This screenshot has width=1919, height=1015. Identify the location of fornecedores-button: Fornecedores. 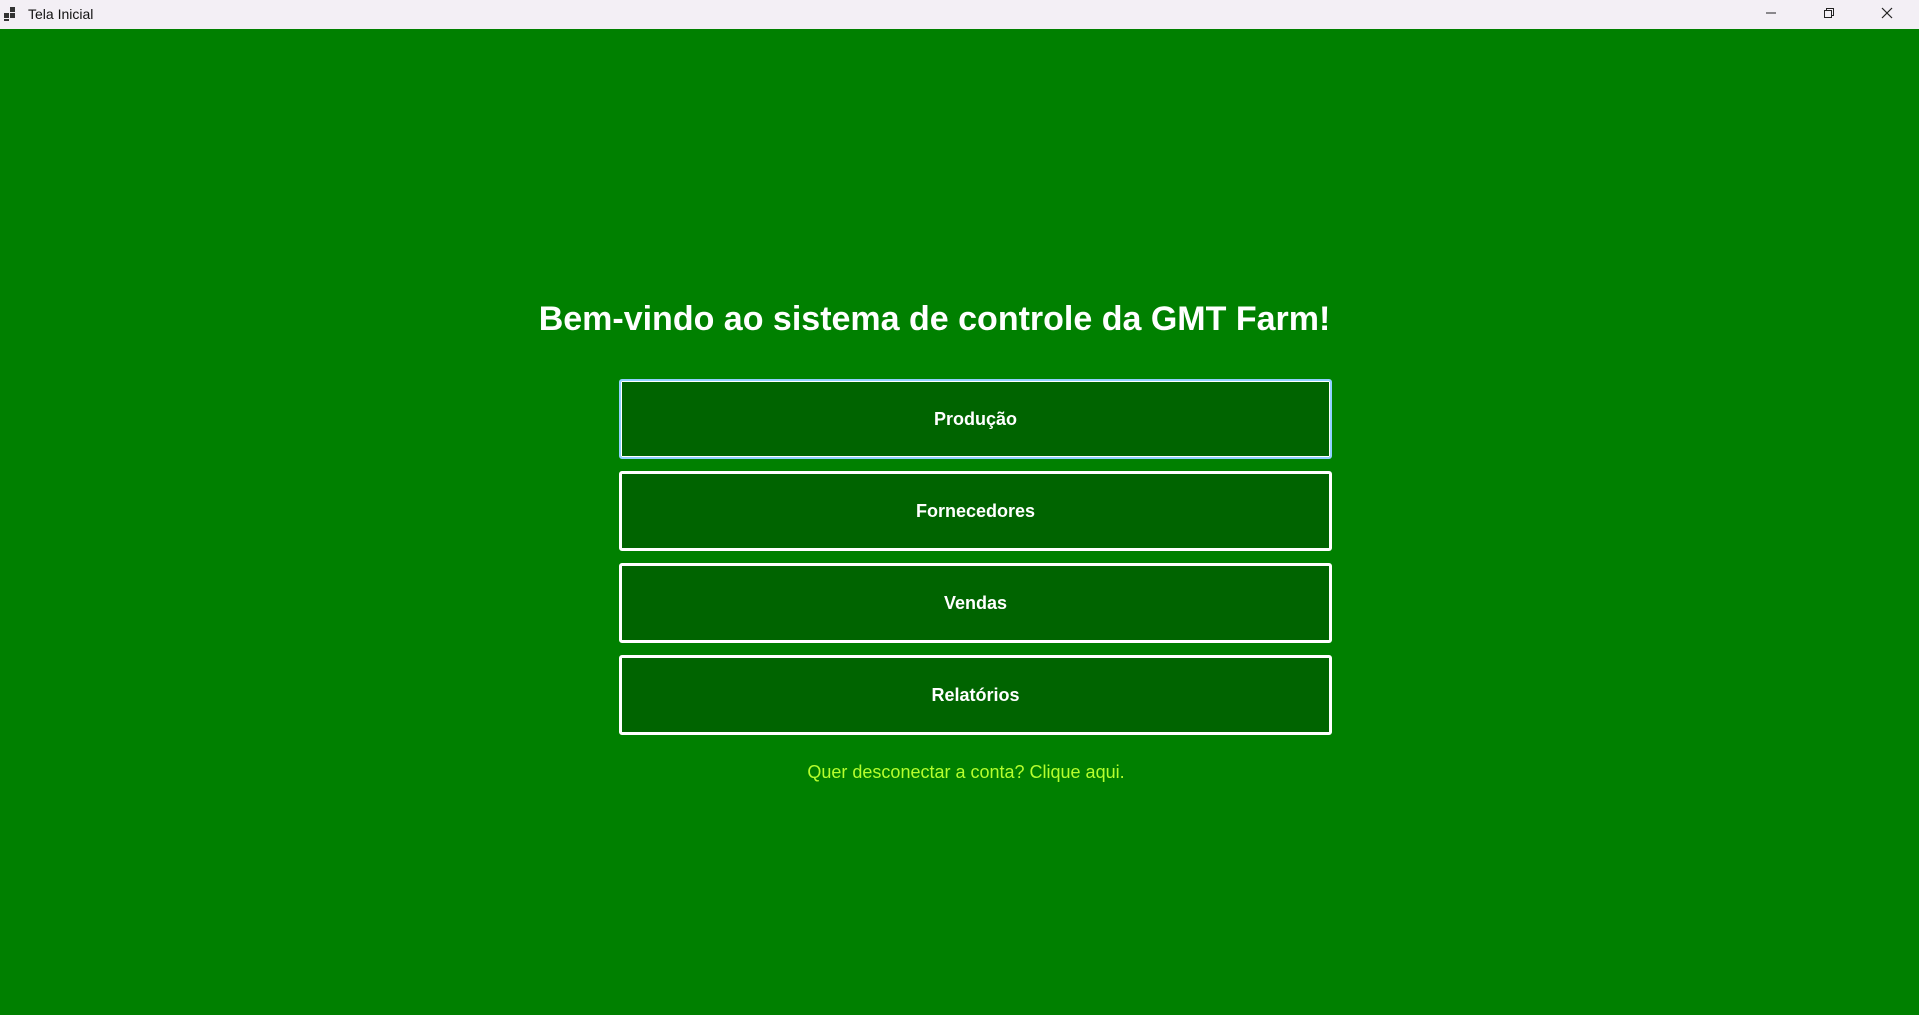
(975, 511).